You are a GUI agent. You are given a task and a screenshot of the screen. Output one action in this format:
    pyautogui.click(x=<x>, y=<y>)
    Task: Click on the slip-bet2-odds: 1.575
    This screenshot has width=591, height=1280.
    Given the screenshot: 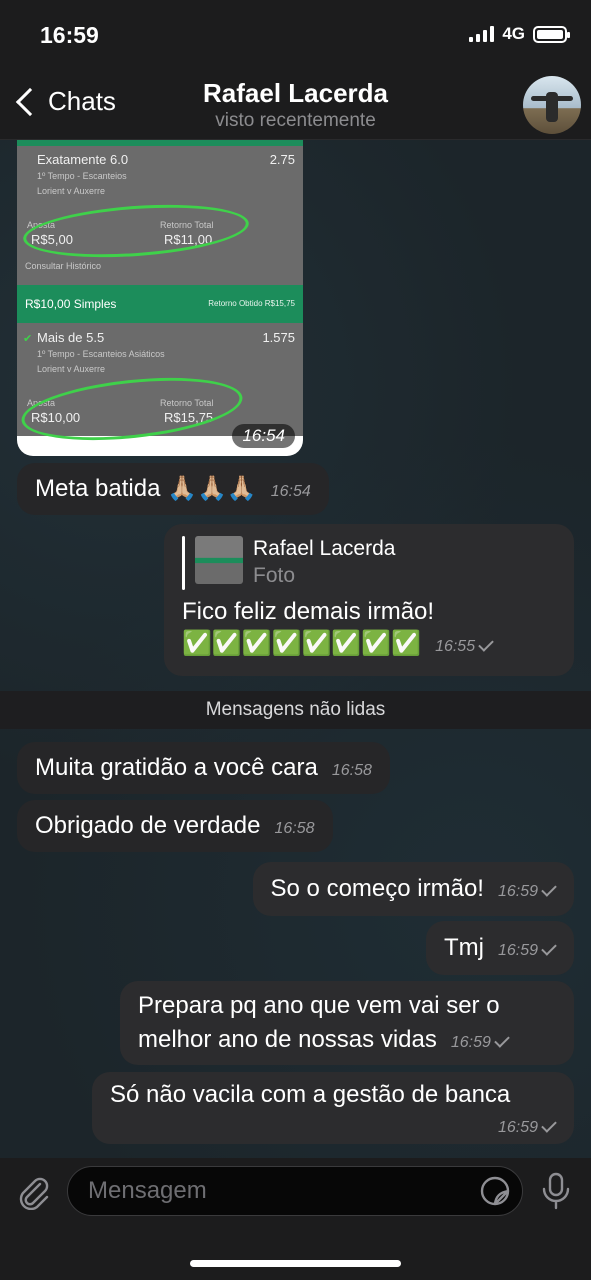 What is the action you would take?
    pyautogui.click(x=278, y=337)
    